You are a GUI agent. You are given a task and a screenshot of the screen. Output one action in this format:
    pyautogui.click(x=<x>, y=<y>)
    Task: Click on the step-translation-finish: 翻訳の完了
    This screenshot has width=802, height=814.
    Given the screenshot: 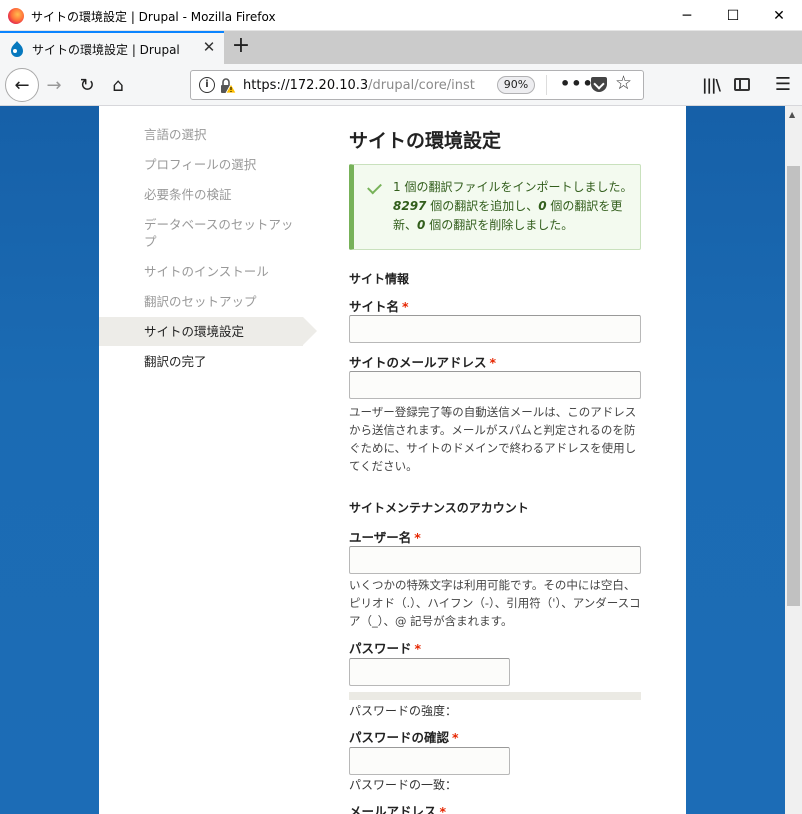 What is the action you would take?
    pyautogui.click(x=175, y=361)
    